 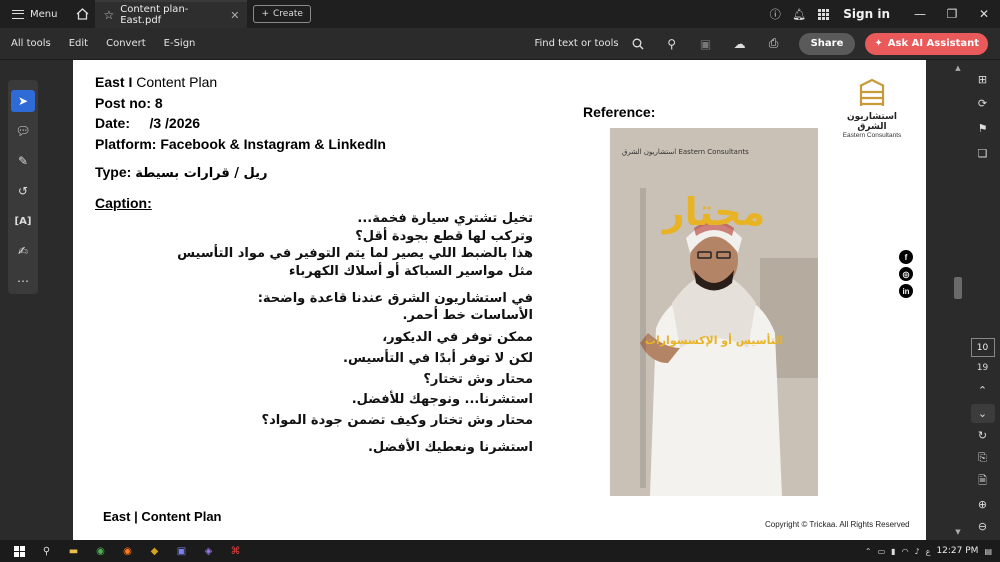 What do you see at coordinates (983, 526) in the screenshot?
I see `zoom-out-icon: ⊖` at bounding box center [983, 526].